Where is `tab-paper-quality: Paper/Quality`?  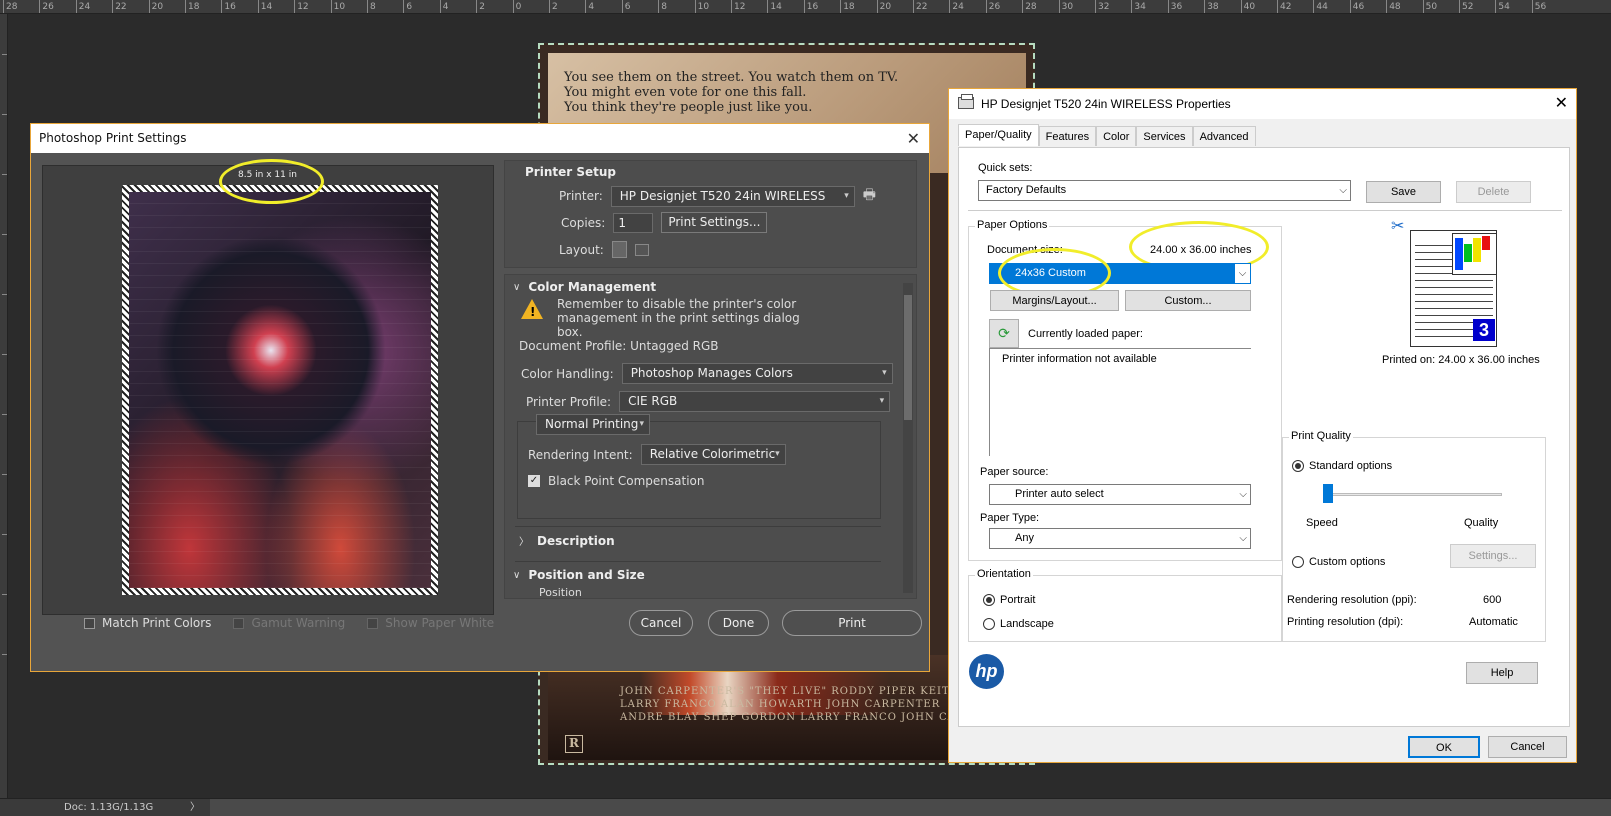 tab-paper-quality: Paper/Quality is located at coordinates (998, 135).